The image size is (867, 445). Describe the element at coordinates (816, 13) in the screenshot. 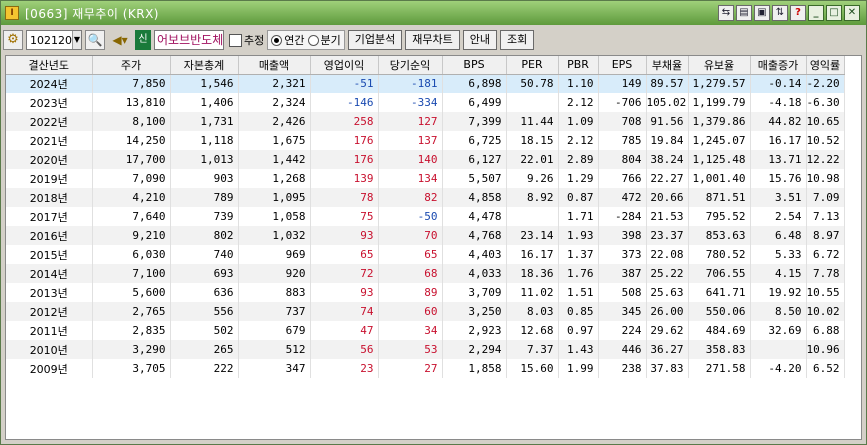

I see `minimize-icon: _` at that location.